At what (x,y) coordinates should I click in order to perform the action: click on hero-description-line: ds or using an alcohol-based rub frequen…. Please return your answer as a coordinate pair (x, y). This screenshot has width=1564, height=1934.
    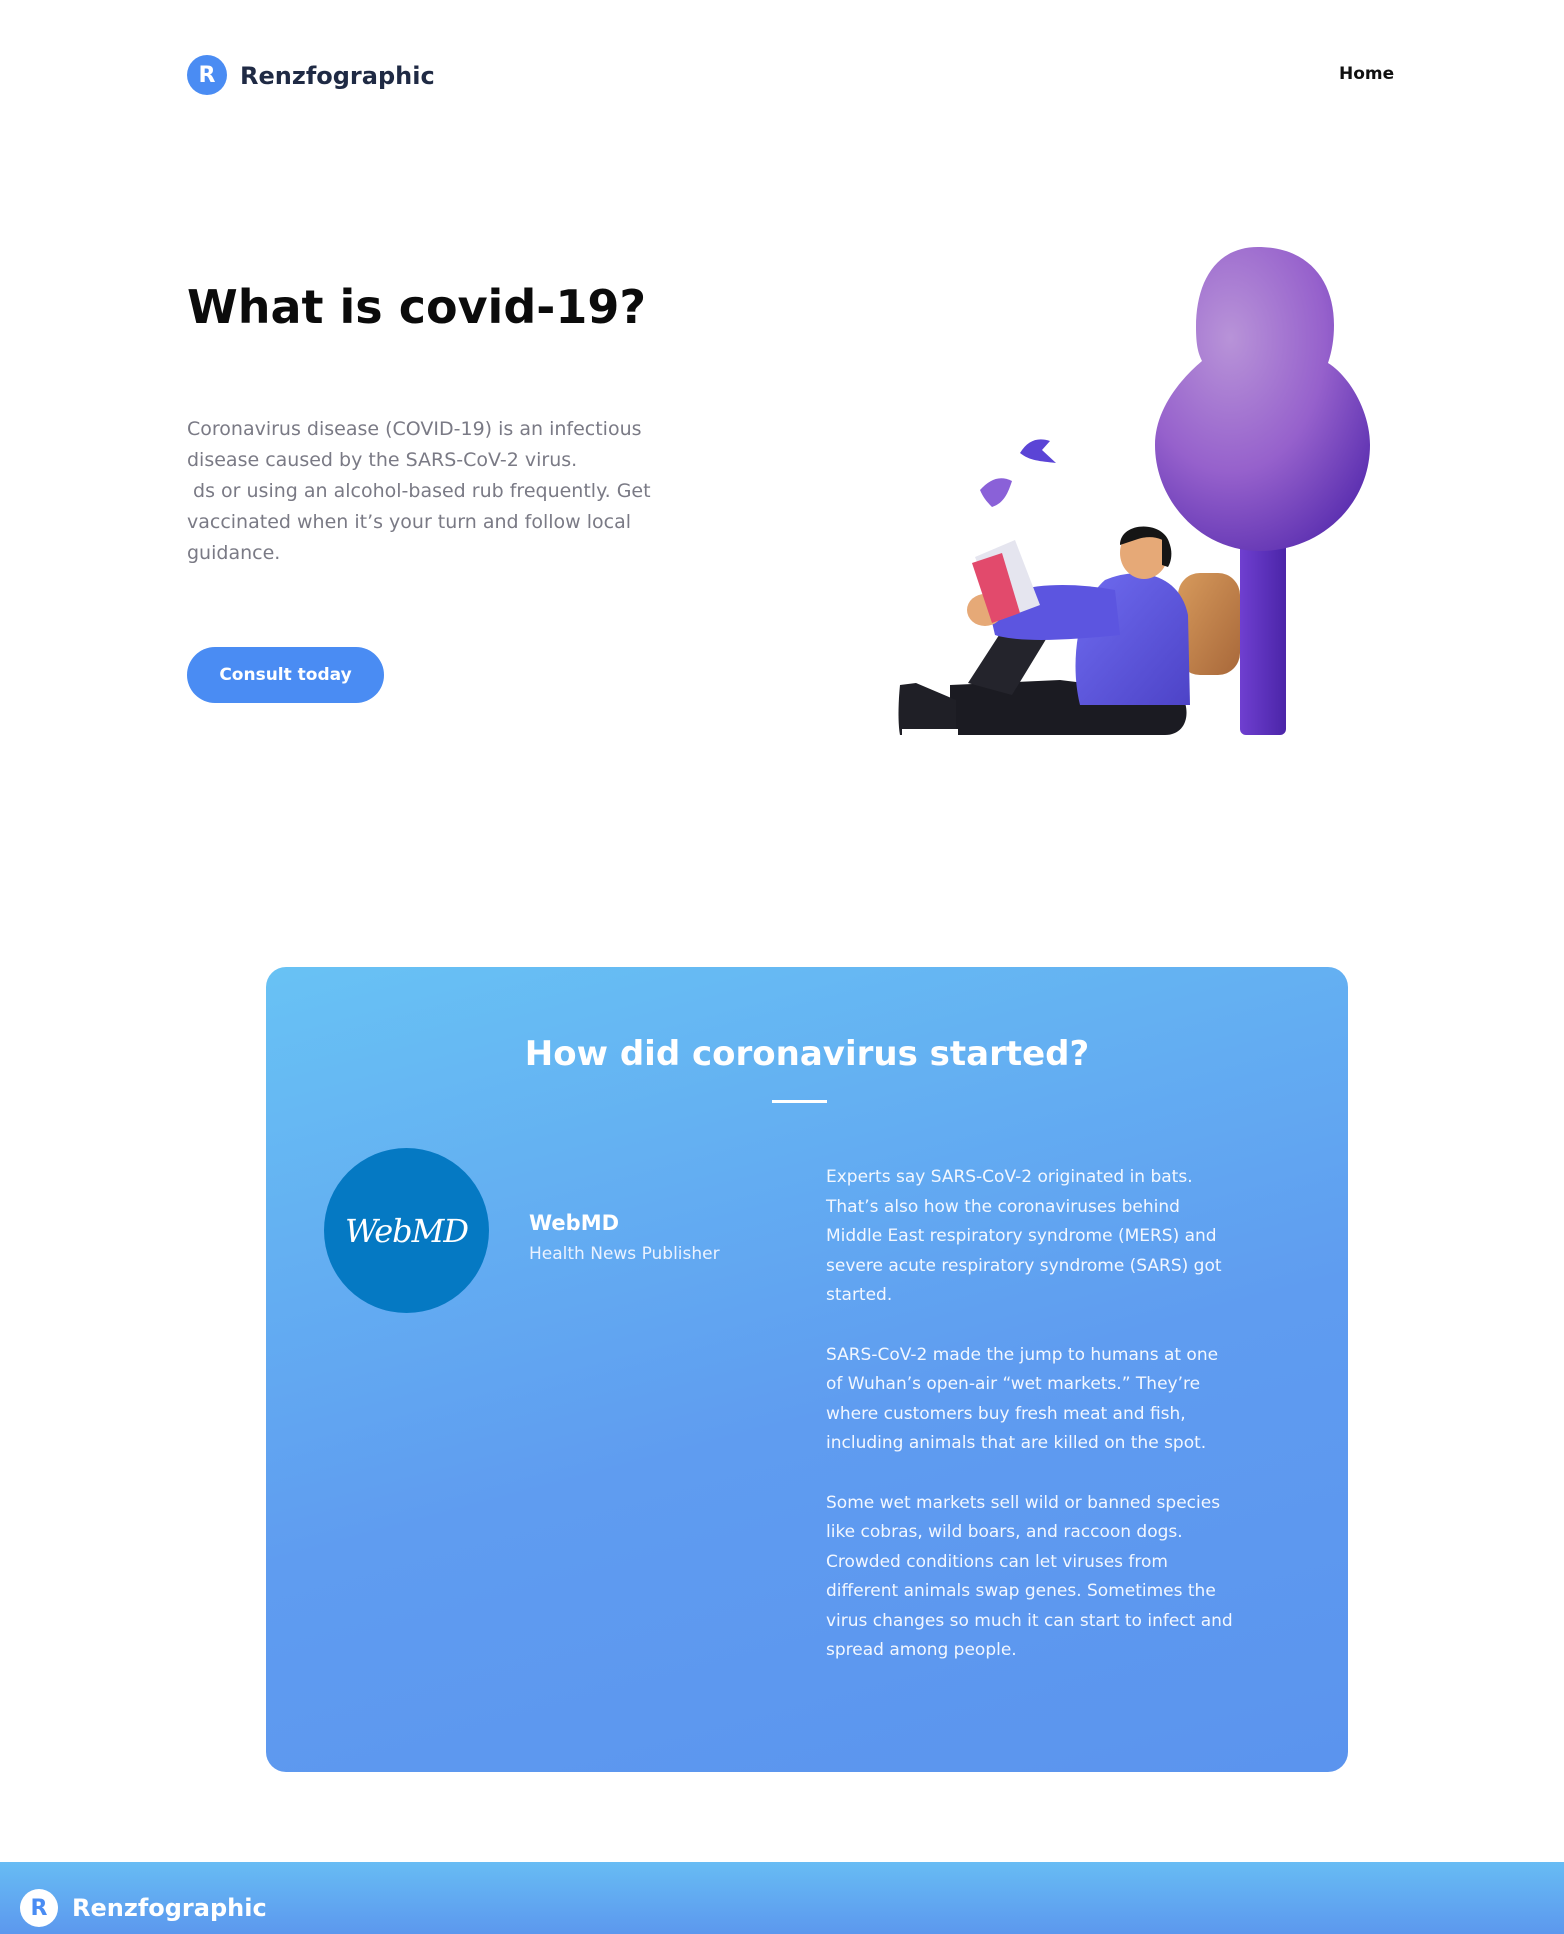
    Looking at the image, I should click on (419, 491).